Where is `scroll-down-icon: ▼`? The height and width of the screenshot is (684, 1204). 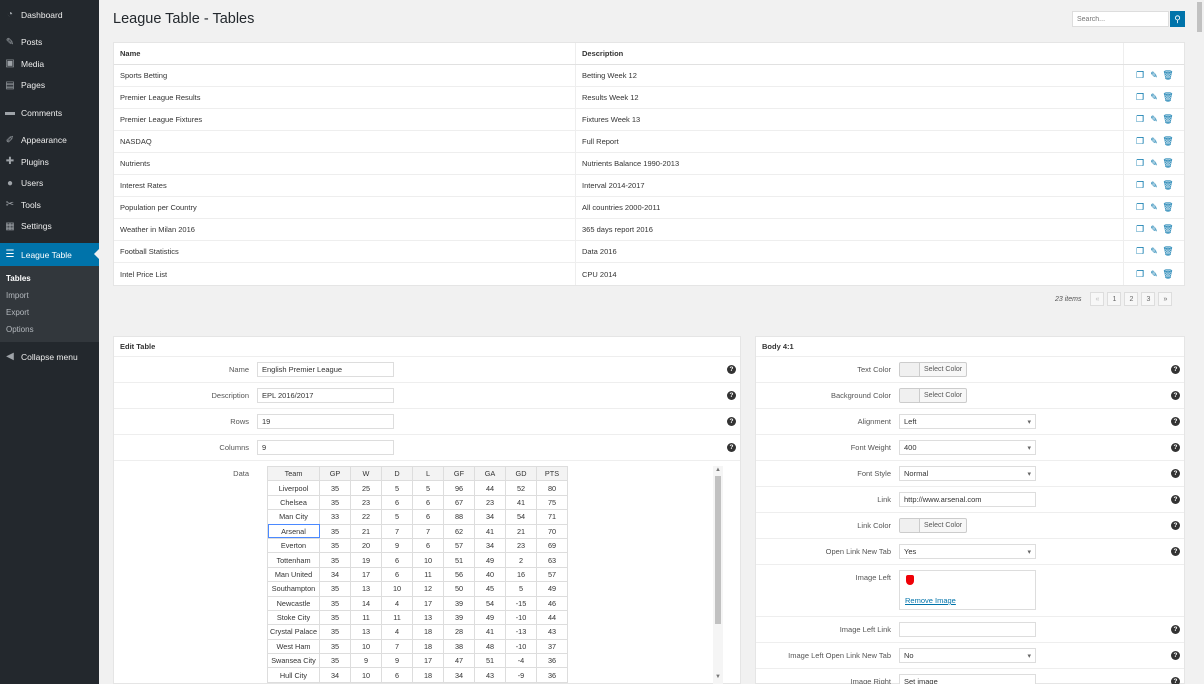
scroll-down-icon: ▼ is located at coordinates (718, 678).